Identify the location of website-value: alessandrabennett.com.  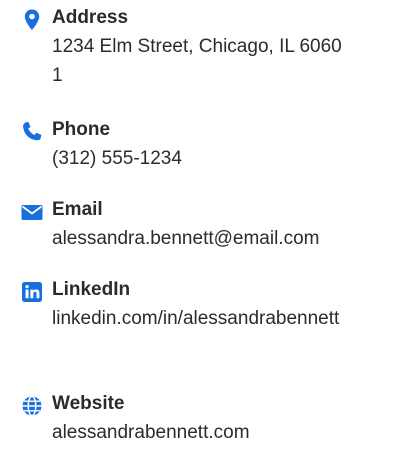
(222, 432).